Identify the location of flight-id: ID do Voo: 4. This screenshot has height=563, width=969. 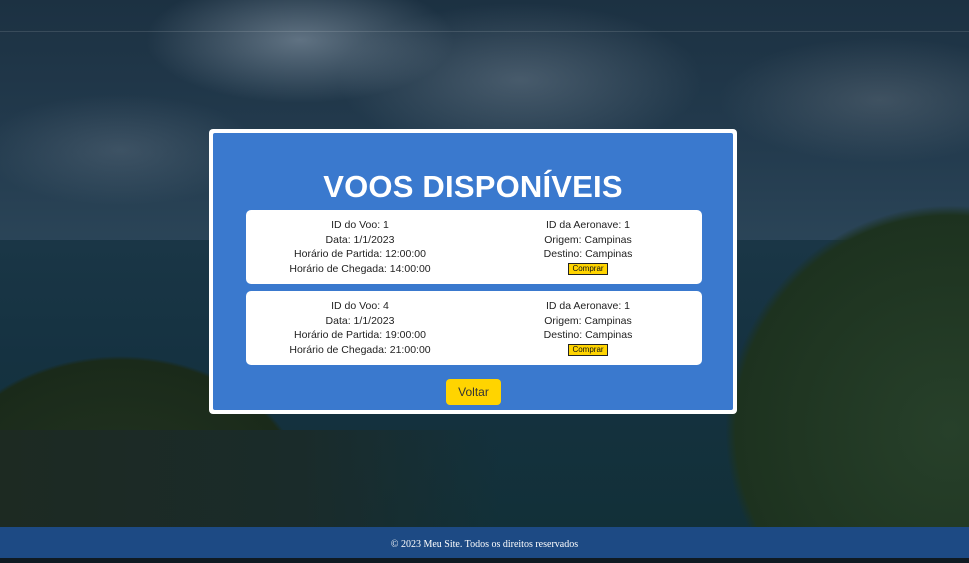
(360, 306).